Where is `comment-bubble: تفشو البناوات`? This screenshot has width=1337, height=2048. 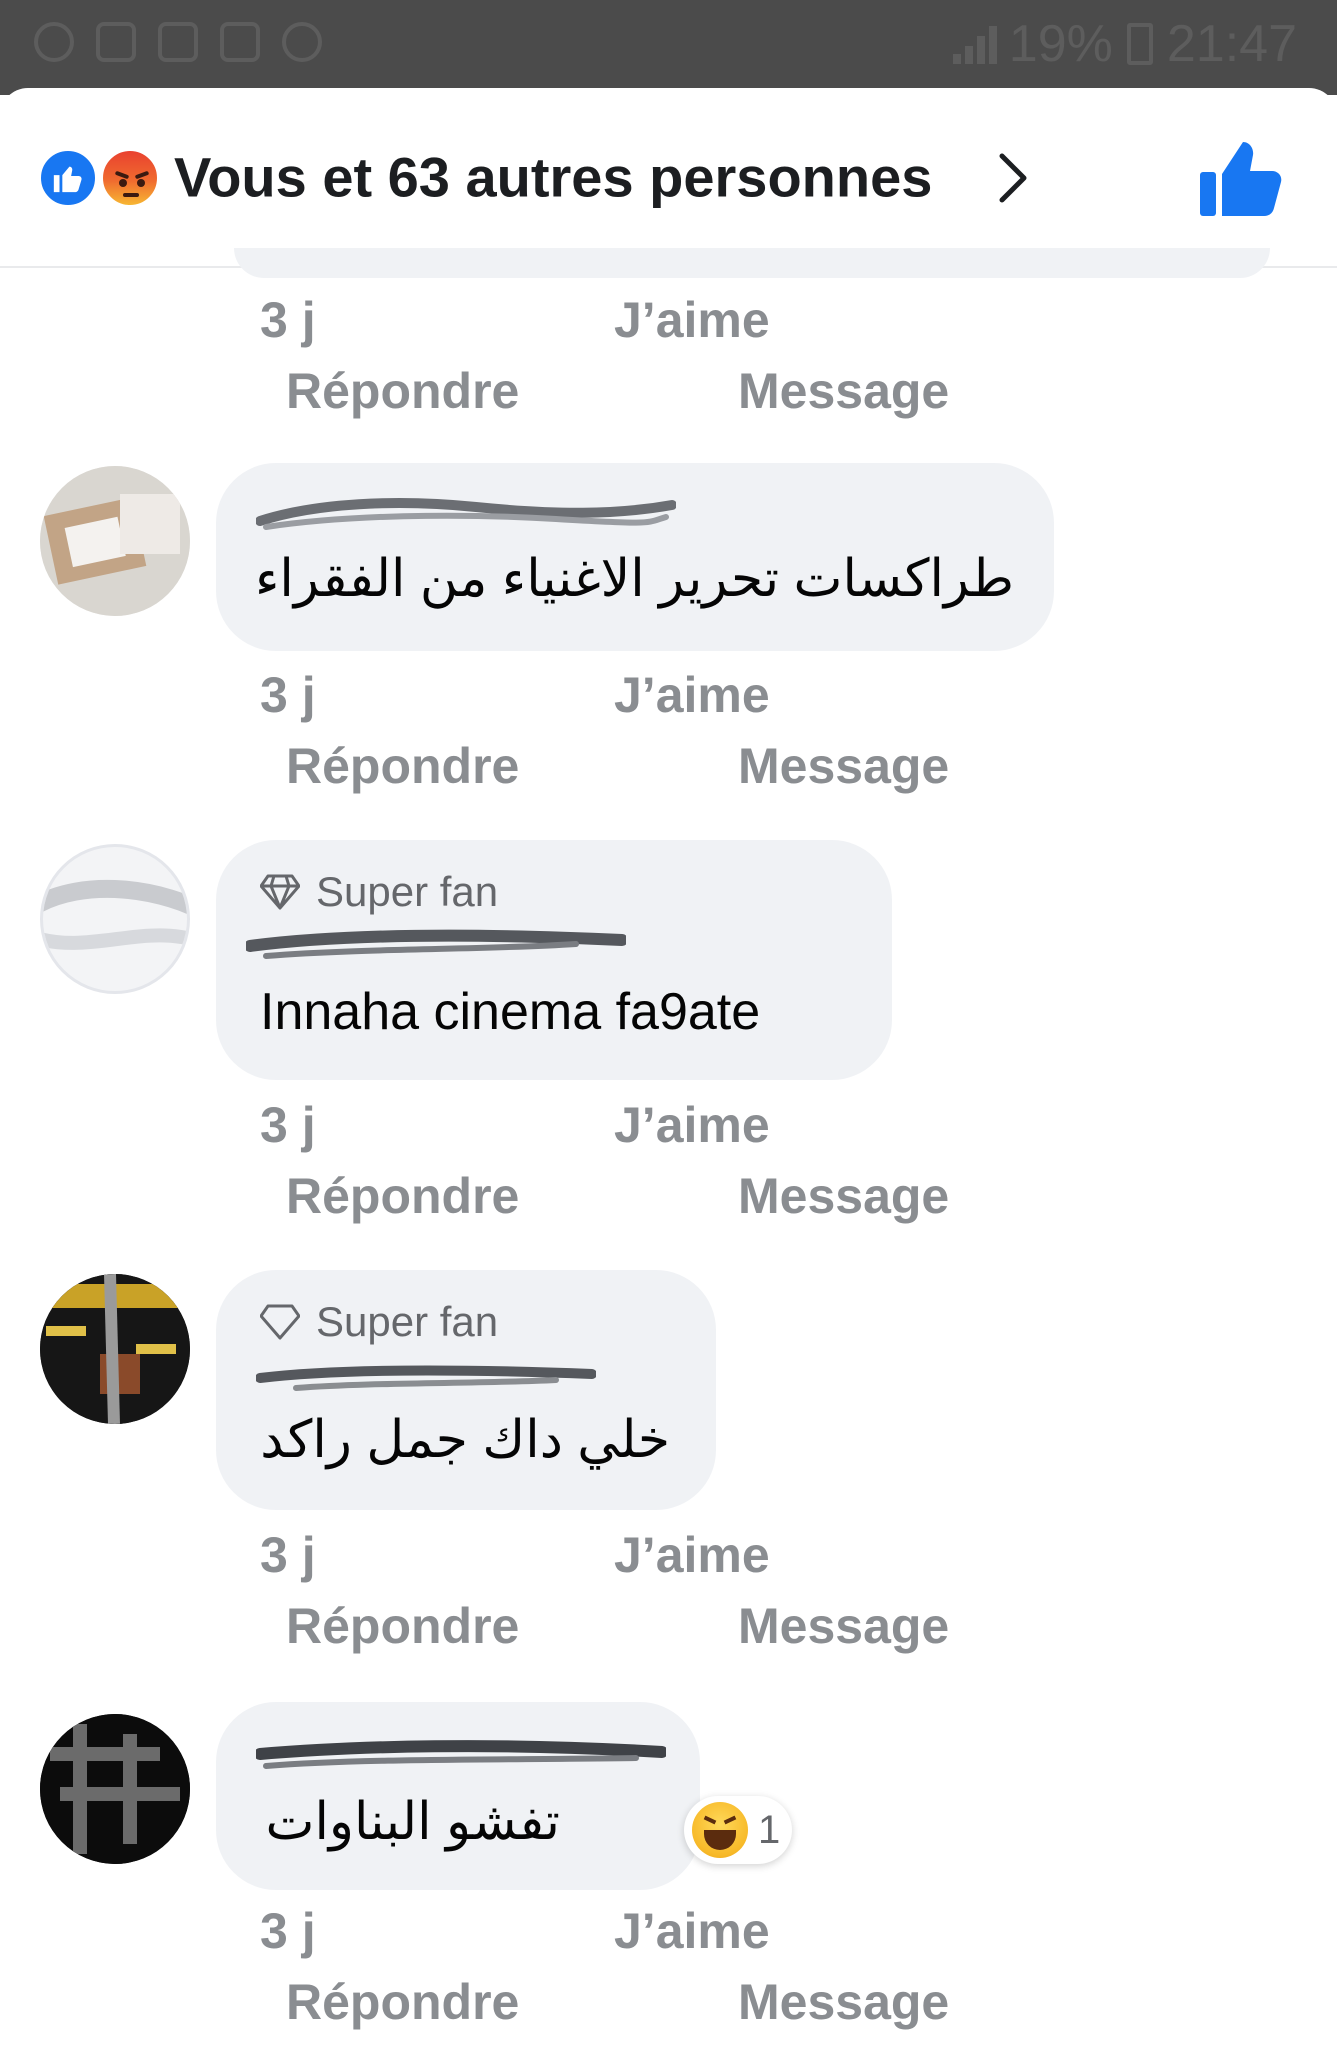
comment-bubble: تفشو البناوات is located at coordinates (458, 1796).